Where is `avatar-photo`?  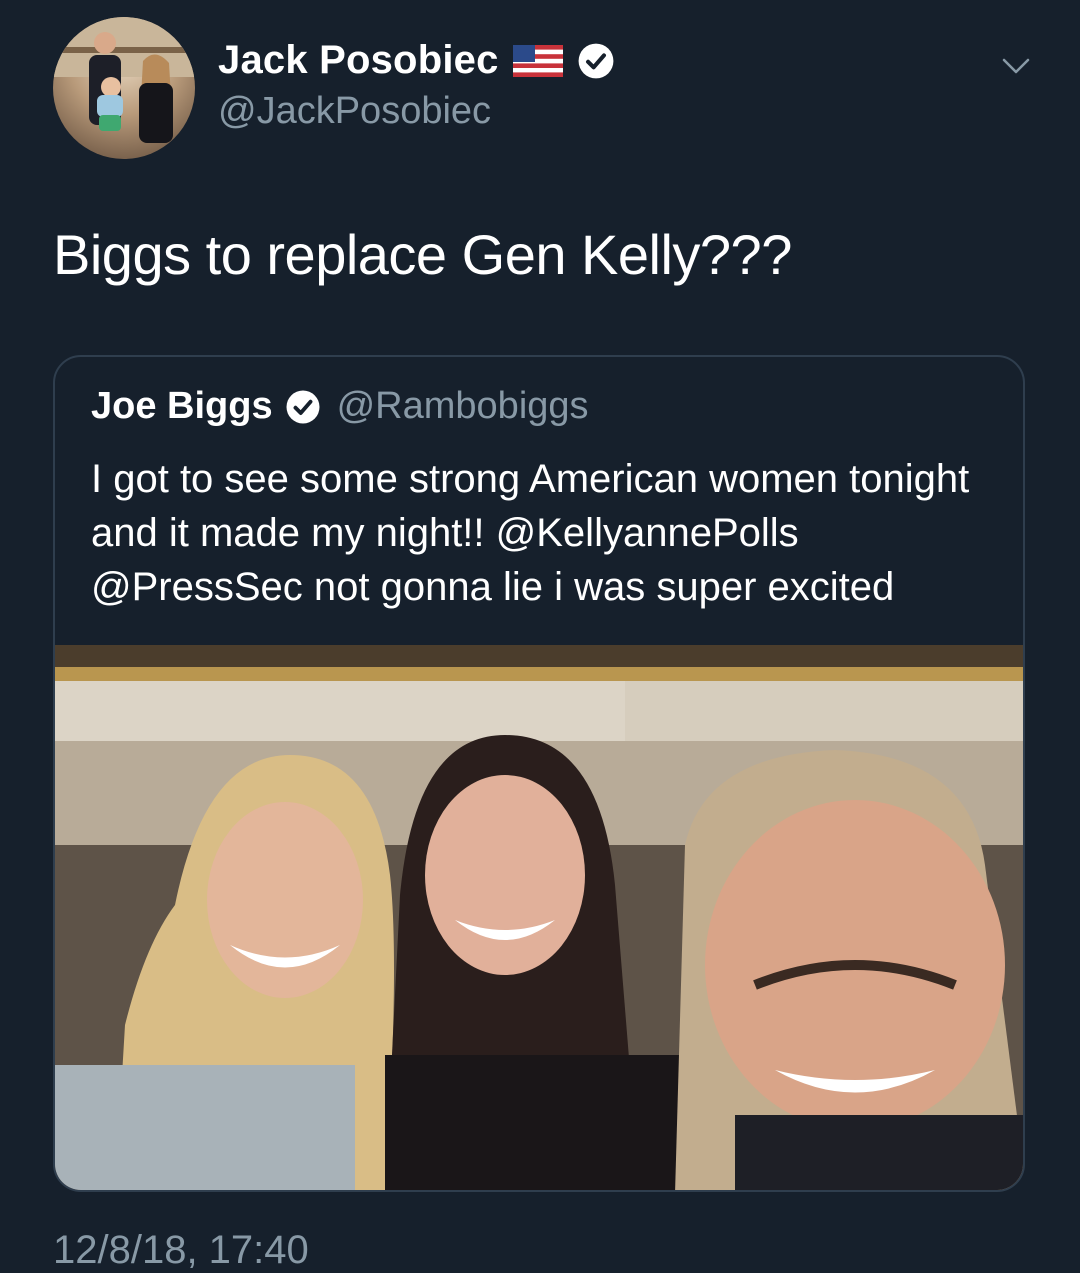 avatar-photo is located at coordinates (124, 80).